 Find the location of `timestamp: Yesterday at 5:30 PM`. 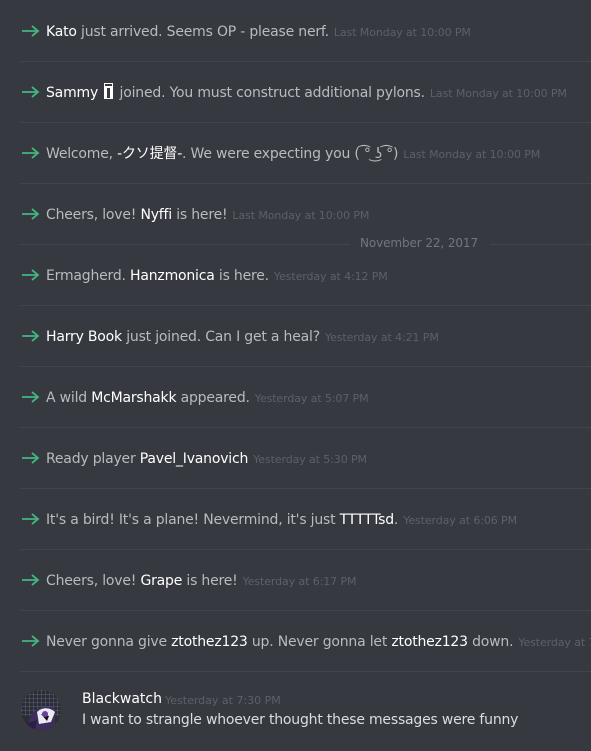

timestamp: Yesterday at 5:30 PM is located at coordinates (310, 459).